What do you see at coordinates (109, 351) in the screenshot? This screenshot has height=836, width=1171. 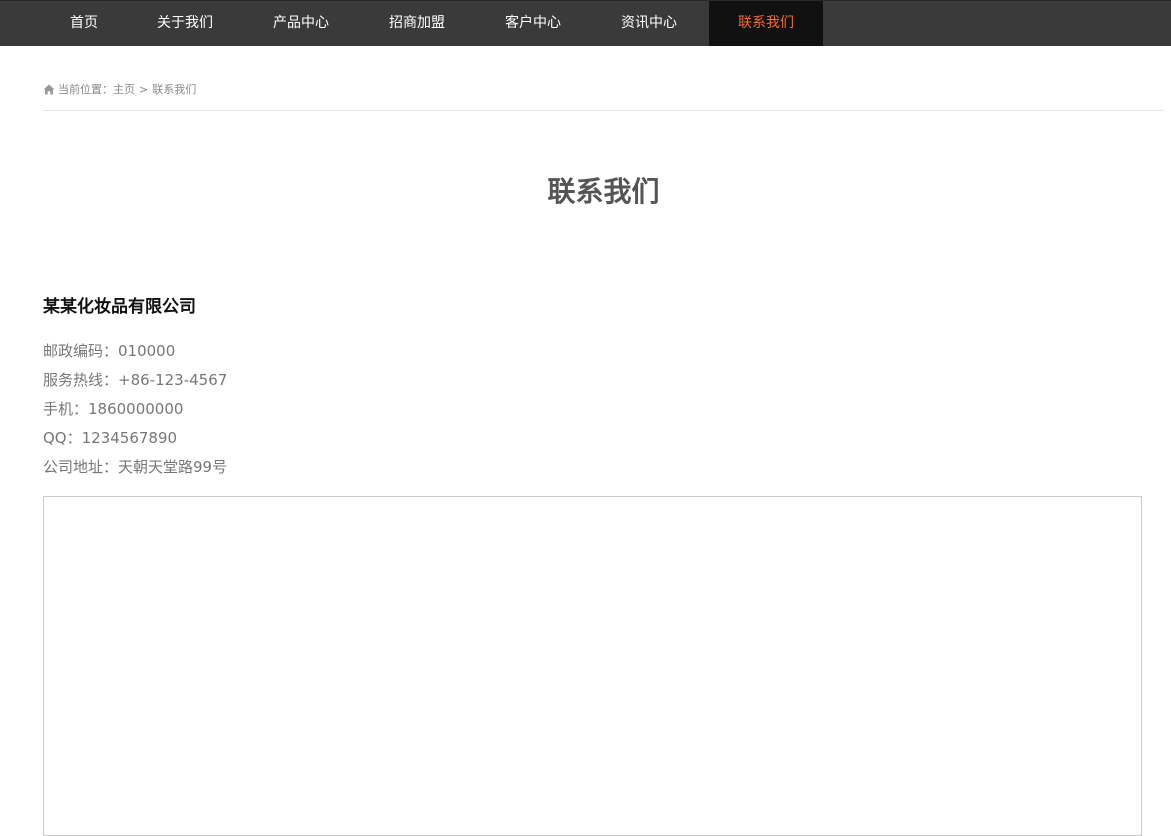 I see `postal-code: 邮政编码：010000` at bounding box center [109, 351].